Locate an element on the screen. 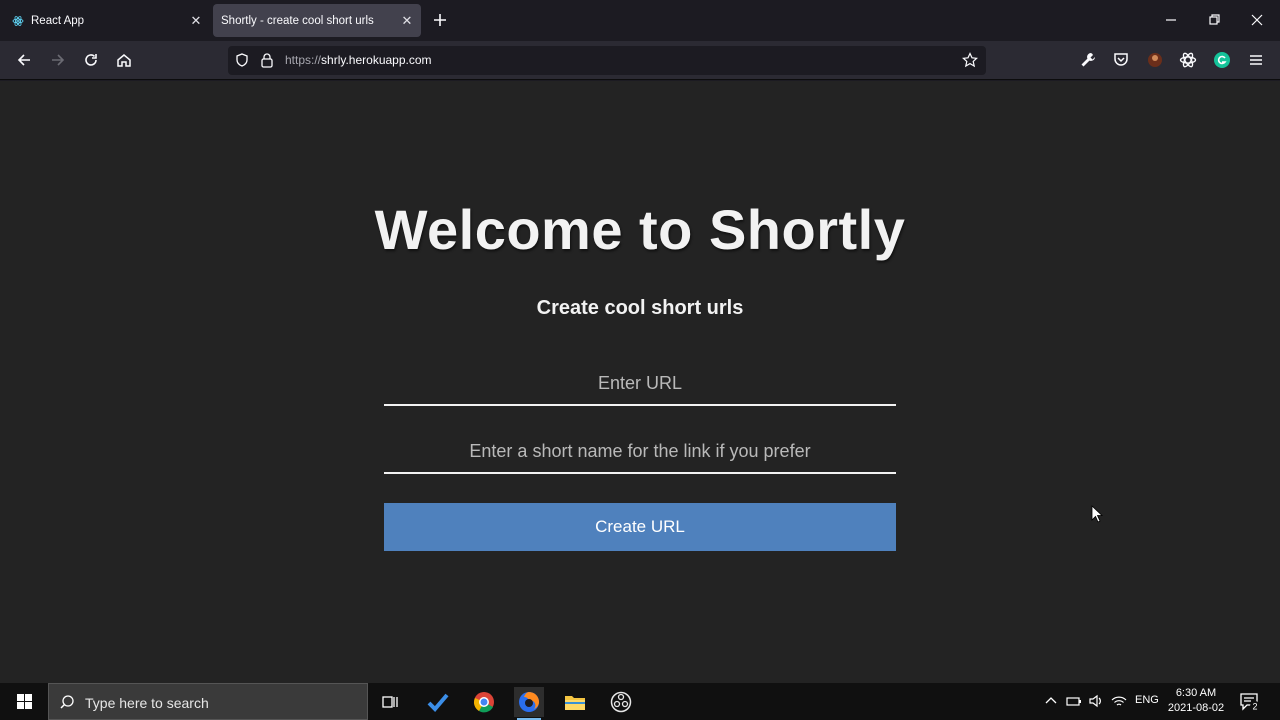  battery-icon is located at coordinates (1074, 701).